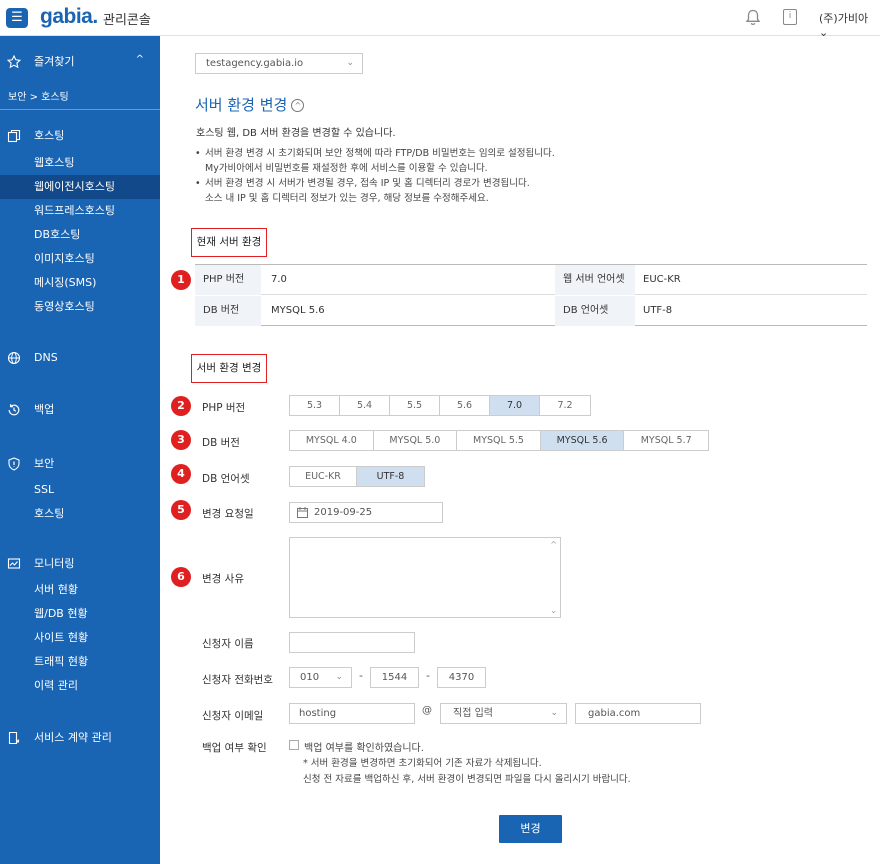 This screenshot has width=880, height=864. What do you see at coordinates (440, 19) in the screenshot?
I see `top-bar: ☰ gabia. 관리콘솔 i (주)가비아 ⌄` at bounding box center [440, 19].